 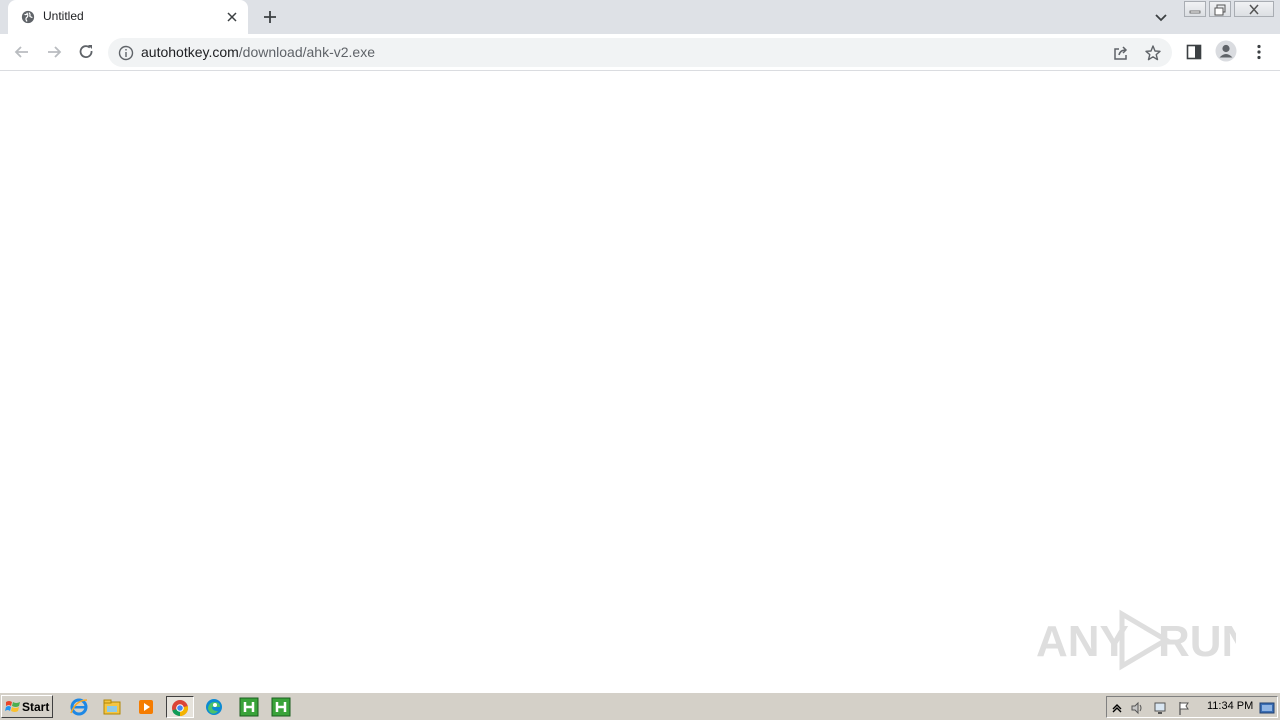 What do you see at coordinates (79, 707) in the screenshot?
I see `internet-explorer-icon` at bounding box center [79, 707].